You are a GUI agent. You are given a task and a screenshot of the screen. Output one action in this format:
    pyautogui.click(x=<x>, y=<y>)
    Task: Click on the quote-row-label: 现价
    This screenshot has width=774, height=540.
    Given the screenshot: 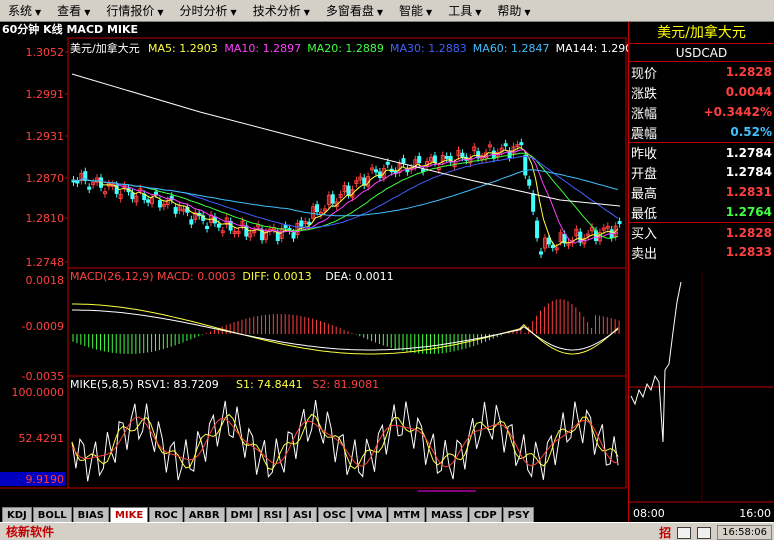 What is the action you would take?
    pyautogui.click(x=644, y=74)
    